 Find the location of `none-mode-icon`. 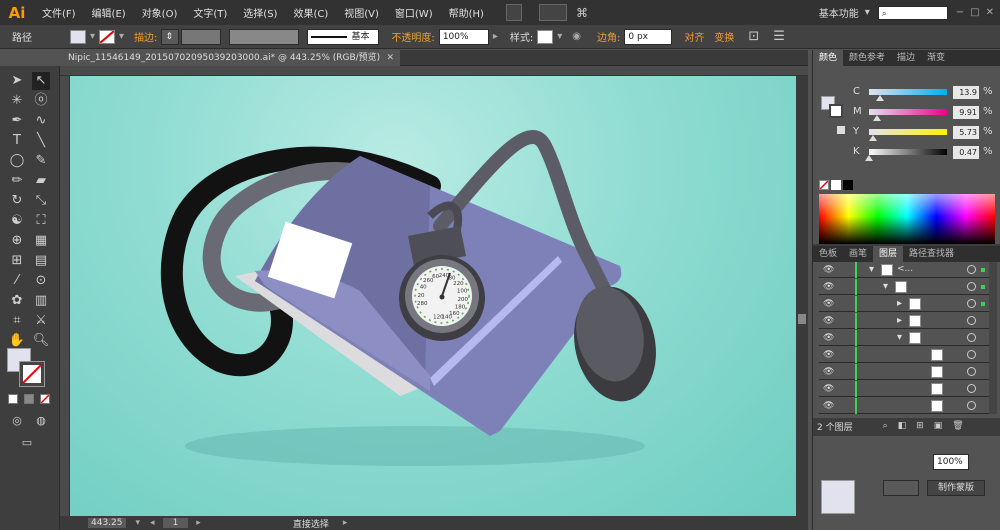

none-mode-icon is located at coordinates (45, 399).